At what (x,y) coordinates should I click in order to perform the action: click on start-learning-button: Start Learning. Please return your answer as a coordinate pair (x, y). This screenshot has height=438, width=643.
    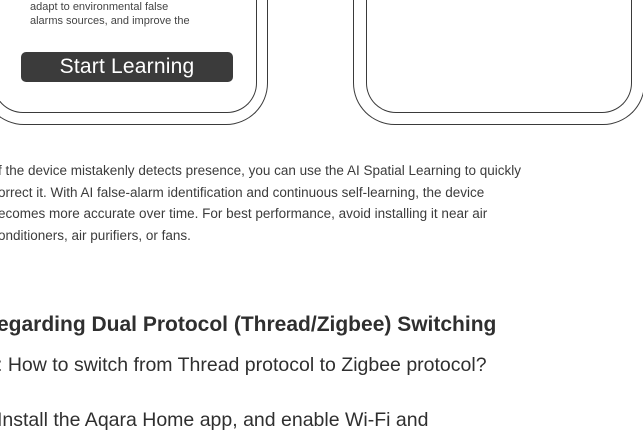
    Looking at the image, I should click on (127, 67).